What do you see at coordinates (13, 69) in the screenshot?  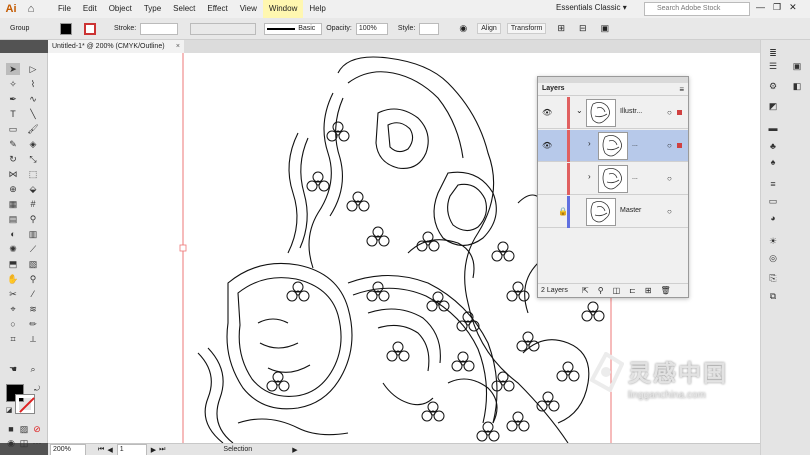 I see `selection-tool-icon: ➤` at bounding box center [13, 69].